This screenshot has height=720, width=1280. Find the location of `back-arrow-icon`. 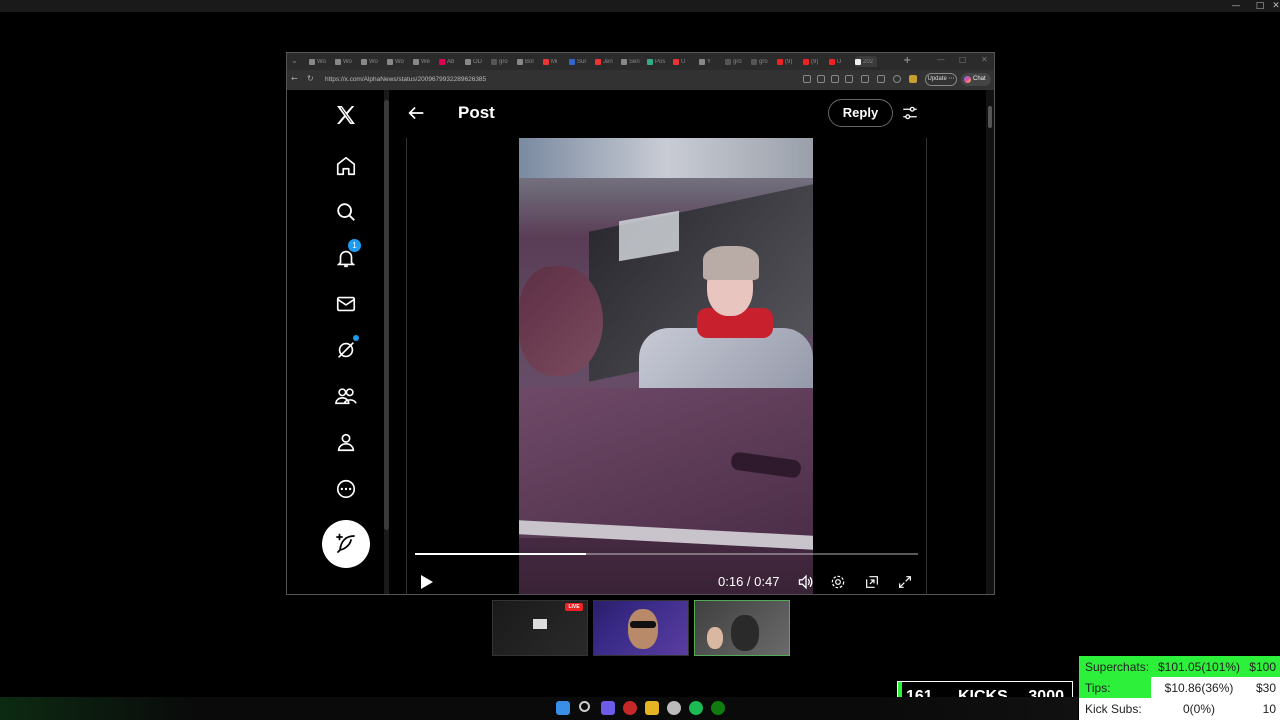

back-arrow-icon is located at coordinates (416, 113).